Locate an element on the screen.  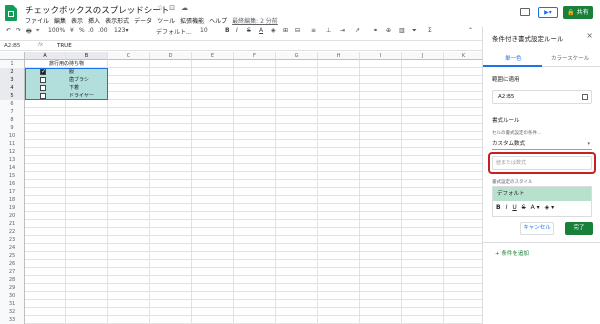
filter-icon: ⏷ is located at coordinates (414, 31).